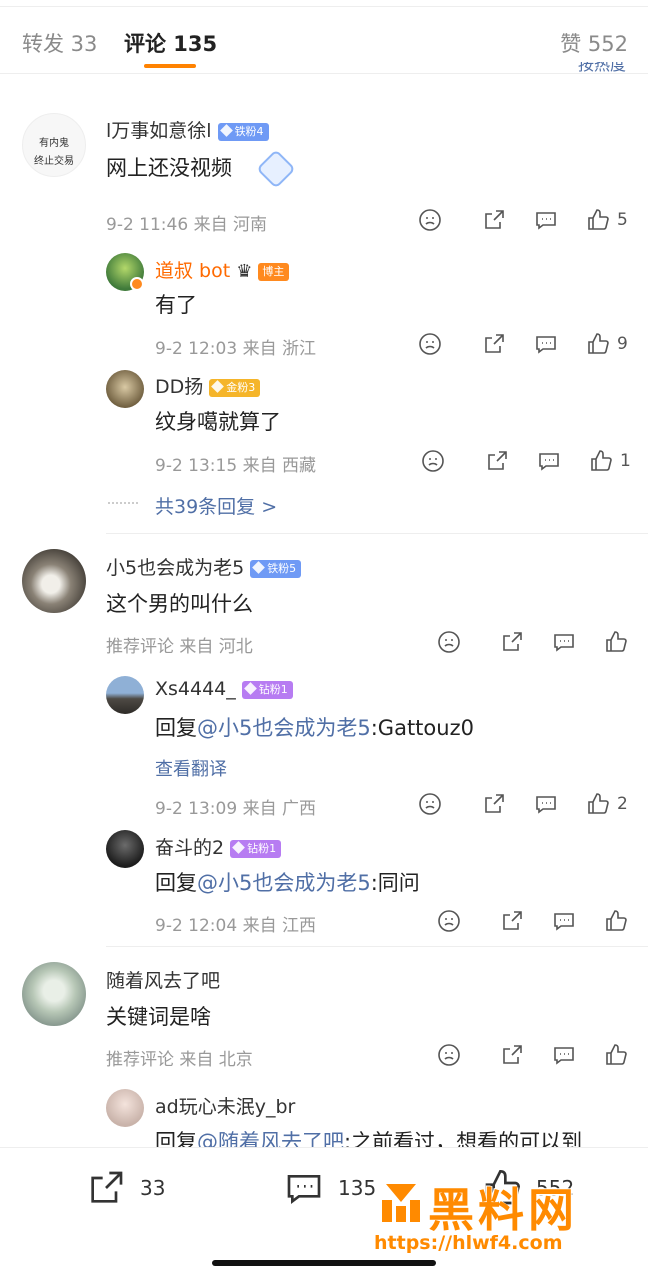  Describe the element at coordinates (218, 422) in the screenshot. I see `reply-text: 纹身噶就算了` at that location.